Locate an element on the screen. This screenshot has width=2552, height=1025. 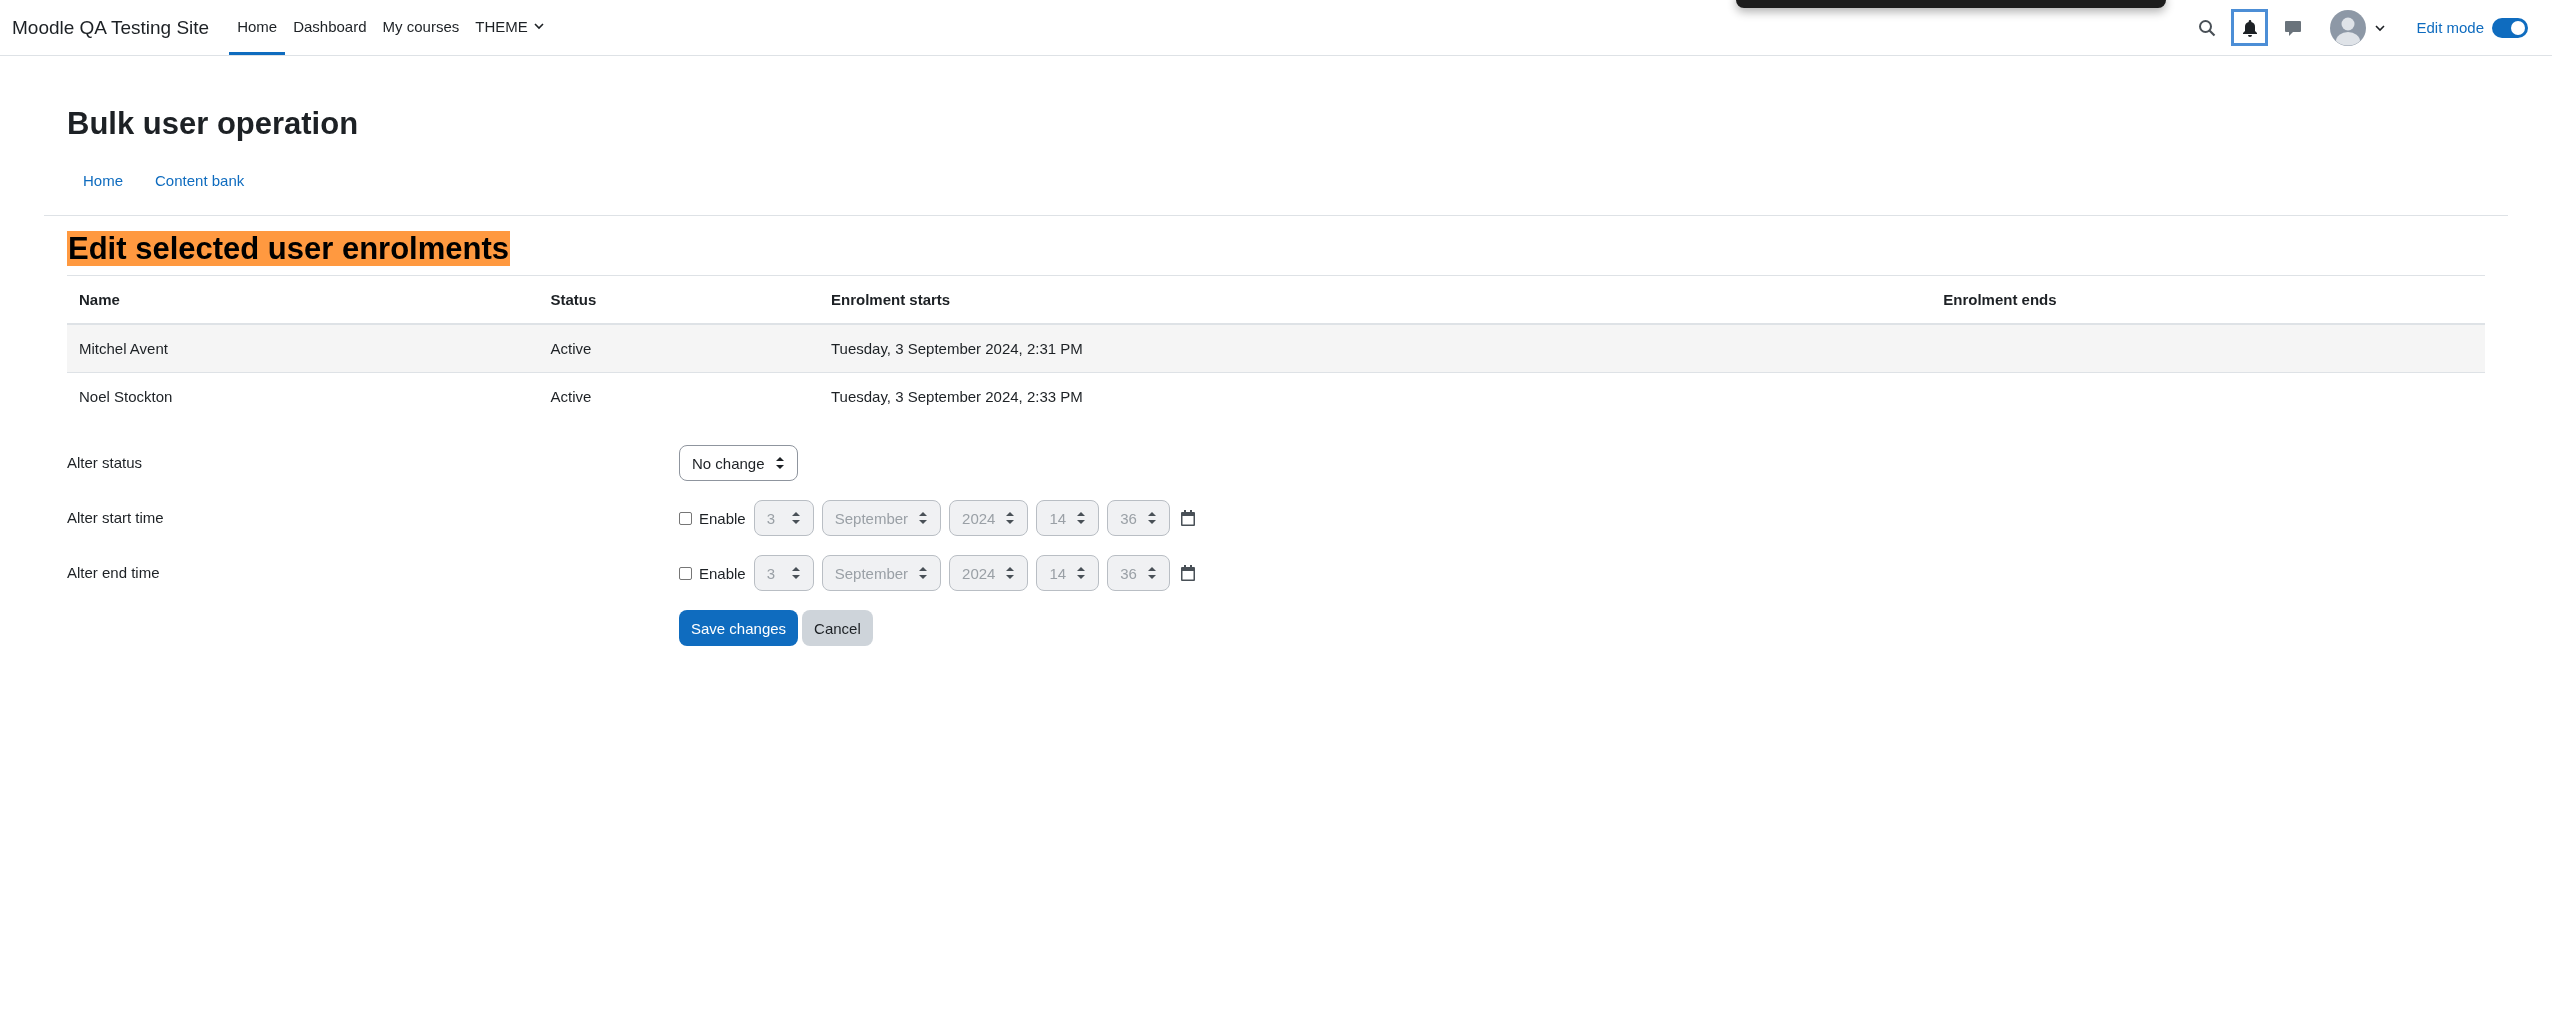
save-button: Save changes is located at coordinates (739, 628).